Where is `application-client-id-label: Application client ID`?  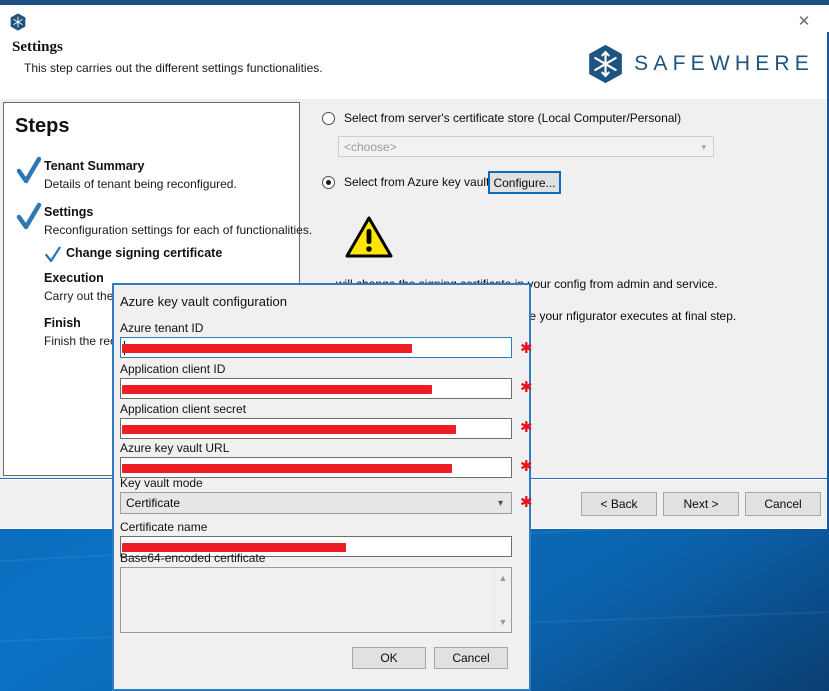
application-client-id-label: Application client ID is located at coordinates (173, 369).